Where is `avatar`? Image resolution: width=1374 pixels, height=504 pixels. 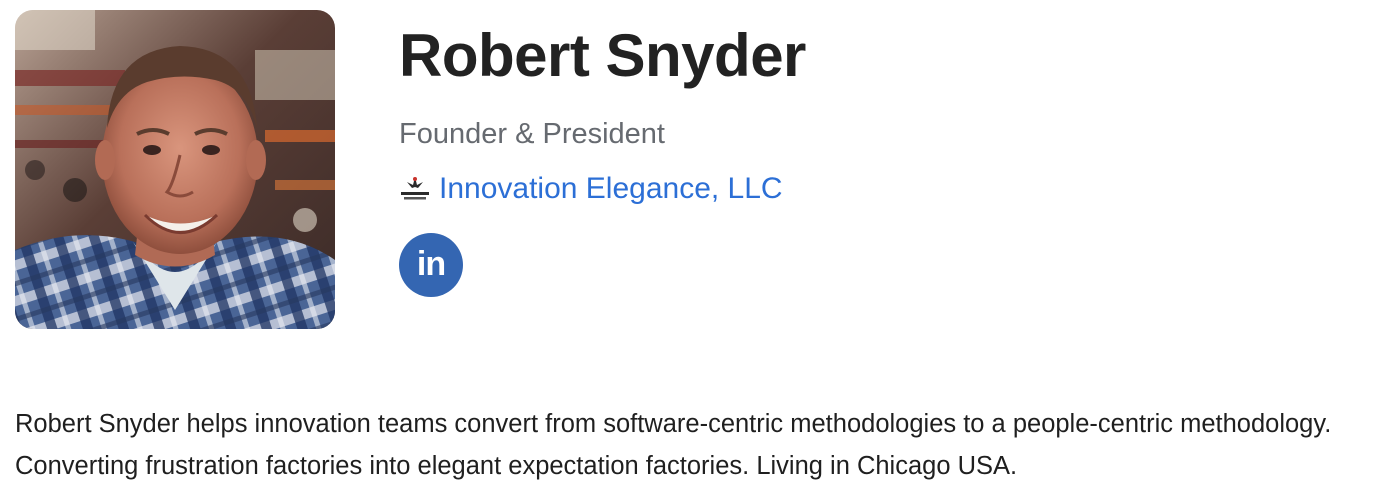 avatar is located at coordinates (175, 169).